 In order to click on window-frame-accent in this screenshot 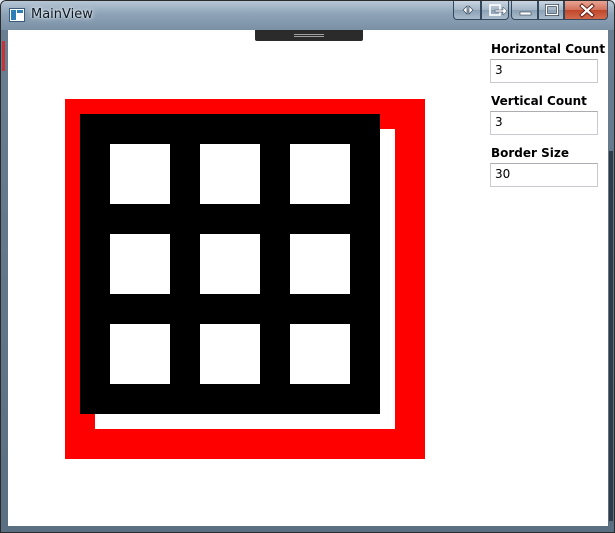, I will do `click(3, 56)`.